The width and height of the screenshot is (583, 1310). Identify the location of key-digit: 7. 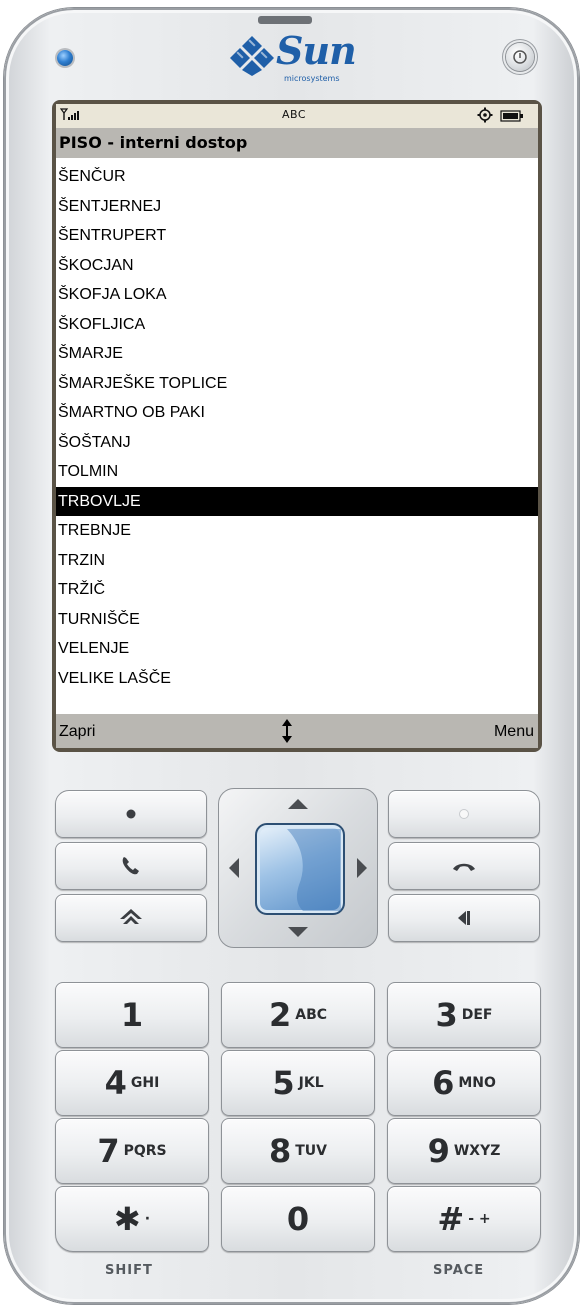
(108, 1151).